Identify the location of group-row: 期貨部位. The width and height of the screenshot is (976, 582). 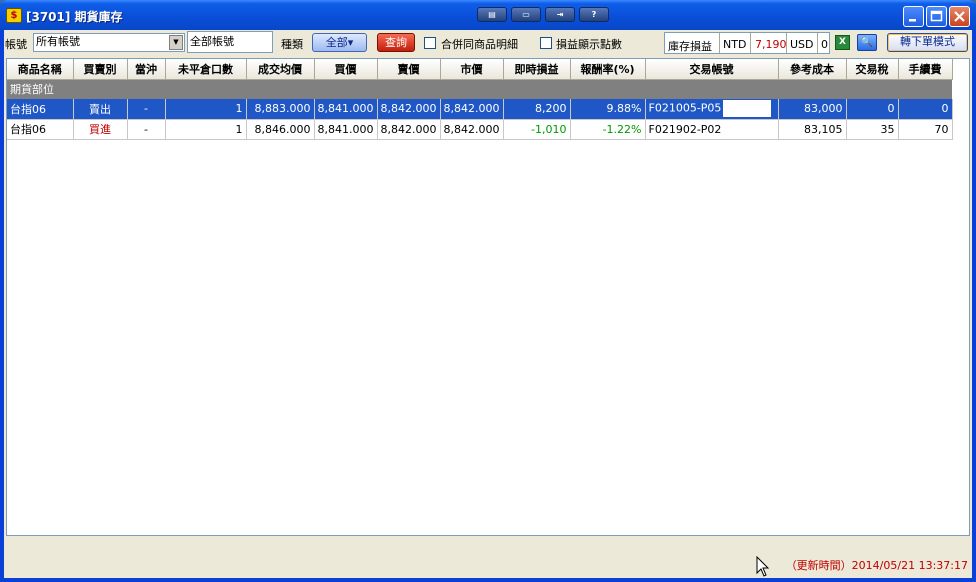
(479, 89).